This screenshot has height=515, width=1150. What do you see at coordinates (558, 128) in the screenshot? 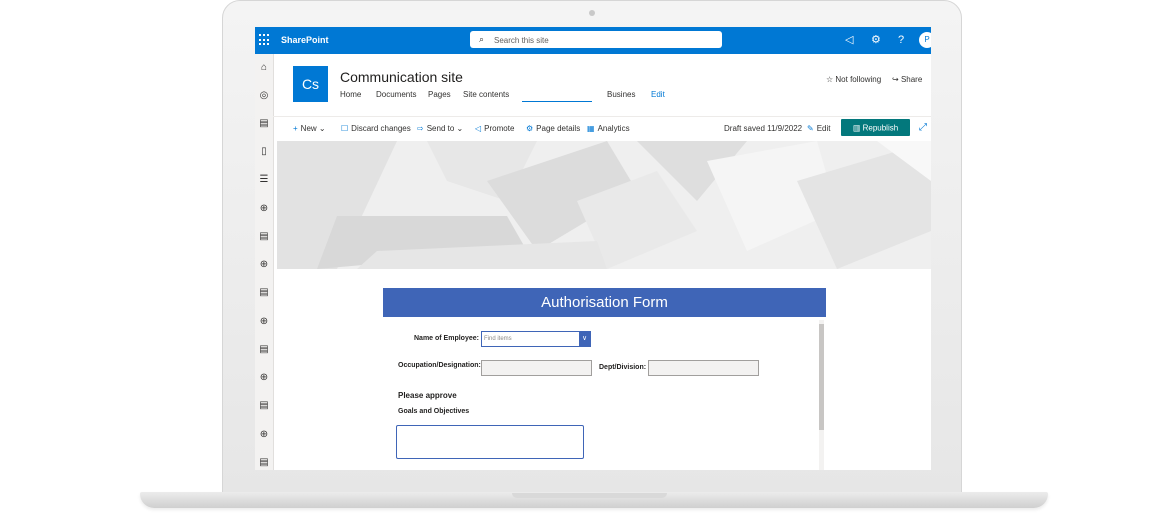
I see `page-details-label: Page details` at bounding box center [558, 128].